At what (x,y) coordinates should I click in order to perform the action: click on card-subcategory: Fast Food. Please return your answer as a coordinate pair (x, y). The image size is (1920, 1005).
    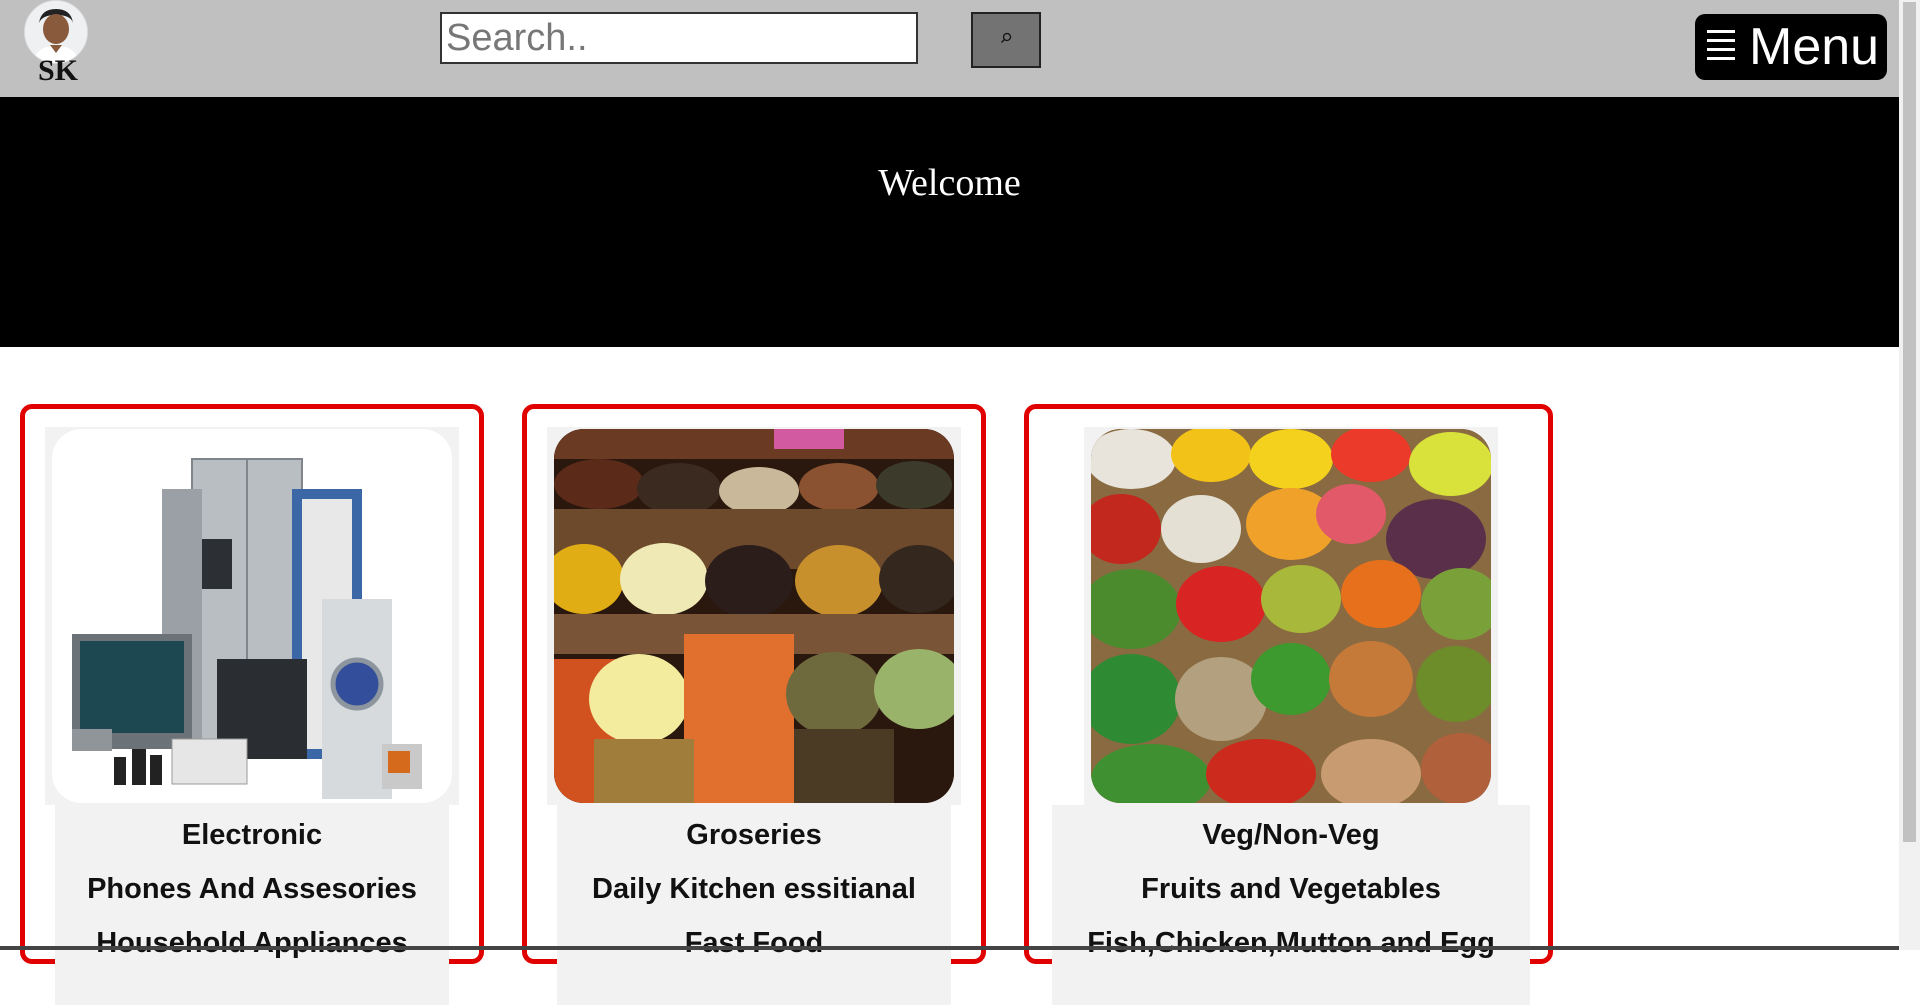
    Looking at the image, I should click on (754, 943).